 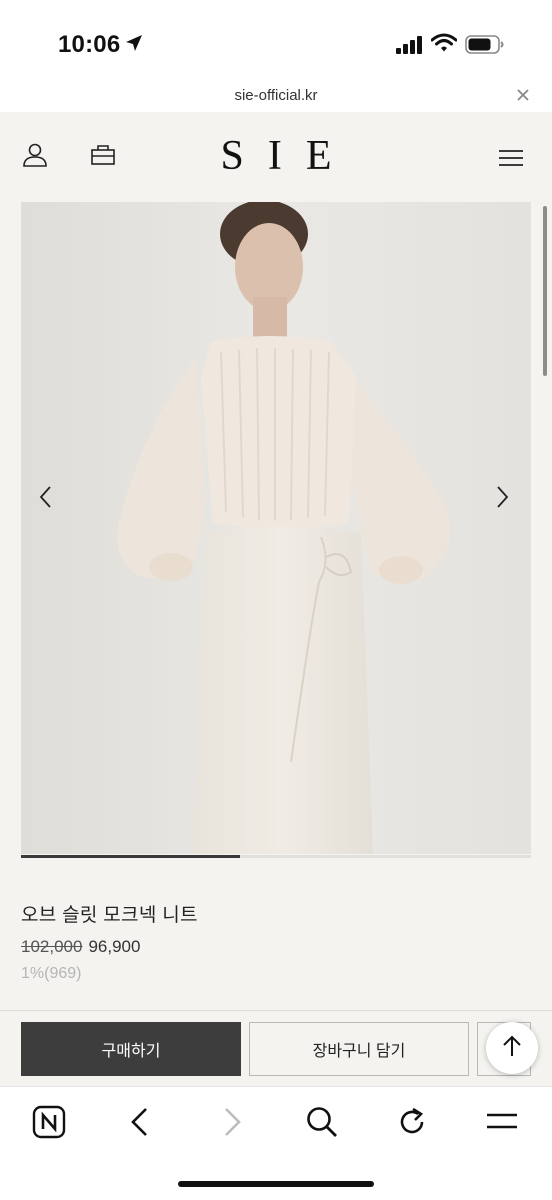 I want to click on url-text: sie-official.kr, so click(x=276, y=95).